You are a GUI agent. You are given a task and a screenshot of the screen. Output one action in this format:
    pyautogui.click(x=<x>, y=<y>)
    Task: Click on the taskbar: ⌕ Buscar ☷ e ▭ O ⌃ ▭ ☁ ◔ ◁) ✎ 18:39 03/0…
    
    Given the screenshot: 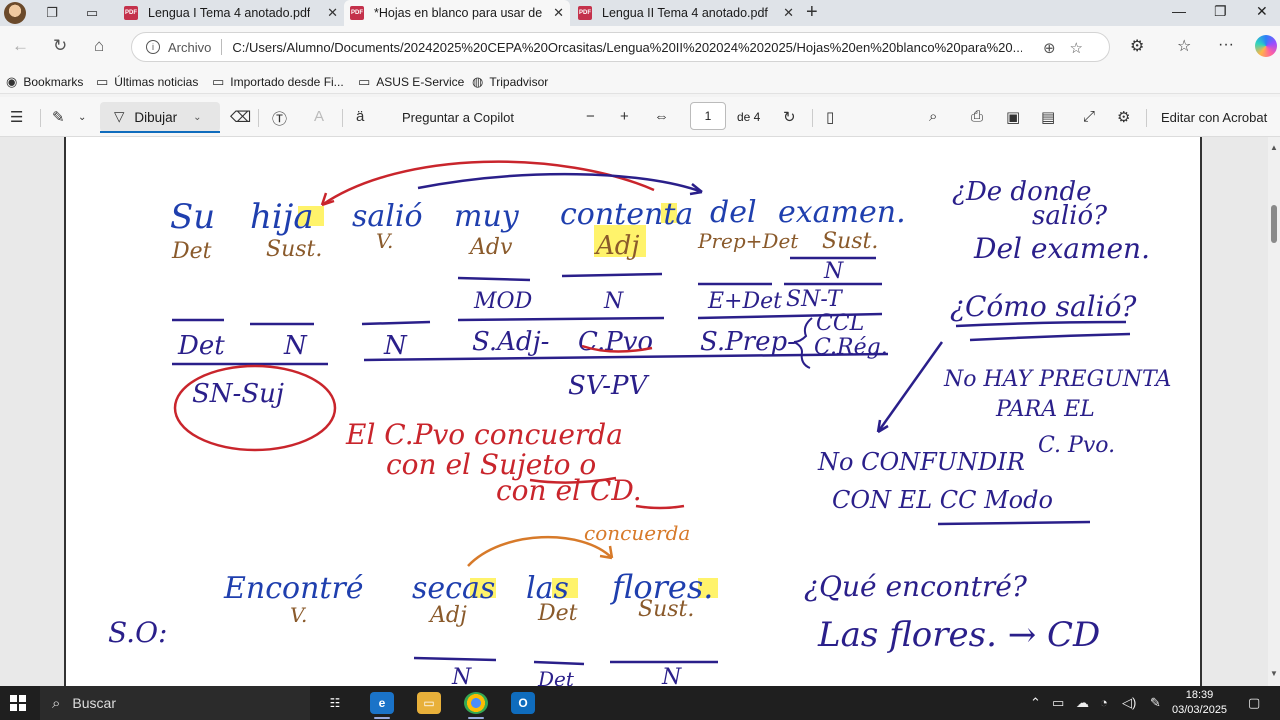 What is the action you would take?
    pyautogui.click(x=640, y=703)
    